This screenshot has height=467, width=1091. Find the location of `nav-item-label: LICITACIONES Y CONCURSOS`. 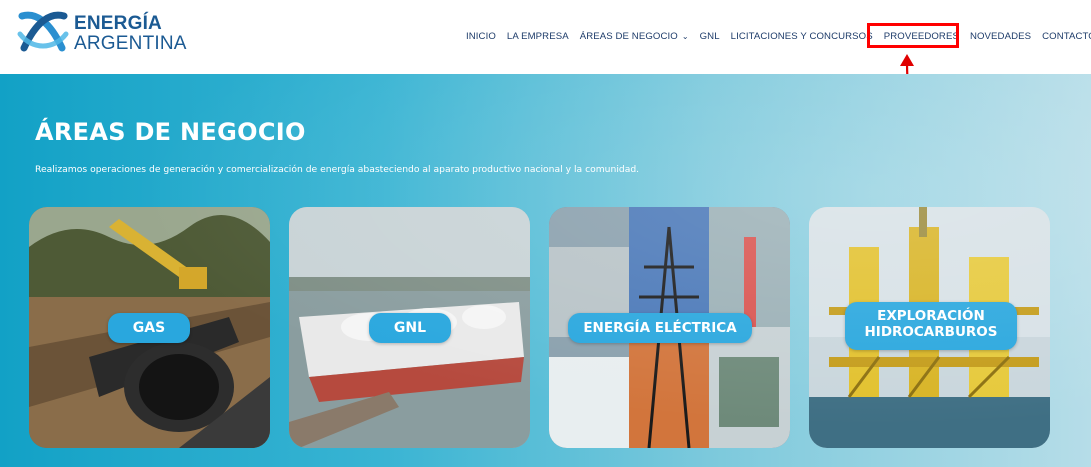

nav-item-label: LICITACIONES Y CONCURSOS is located at coordinates (801, 36).